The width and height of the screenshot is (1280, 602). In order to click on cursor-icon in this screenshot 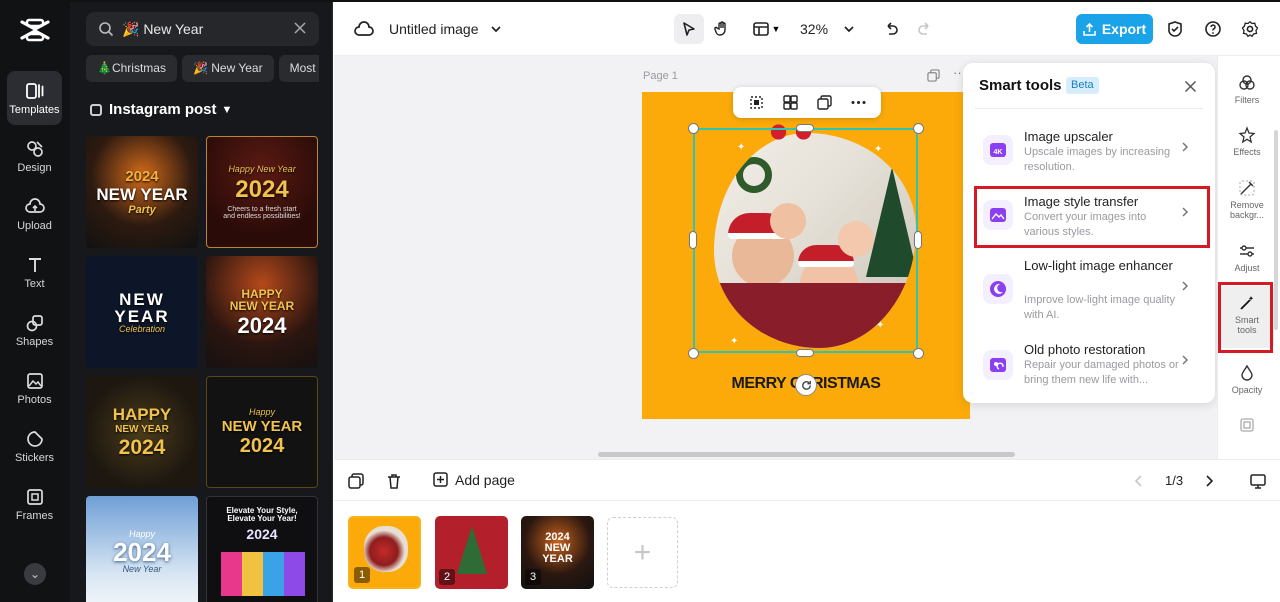, I will do `click(689, 29)`.